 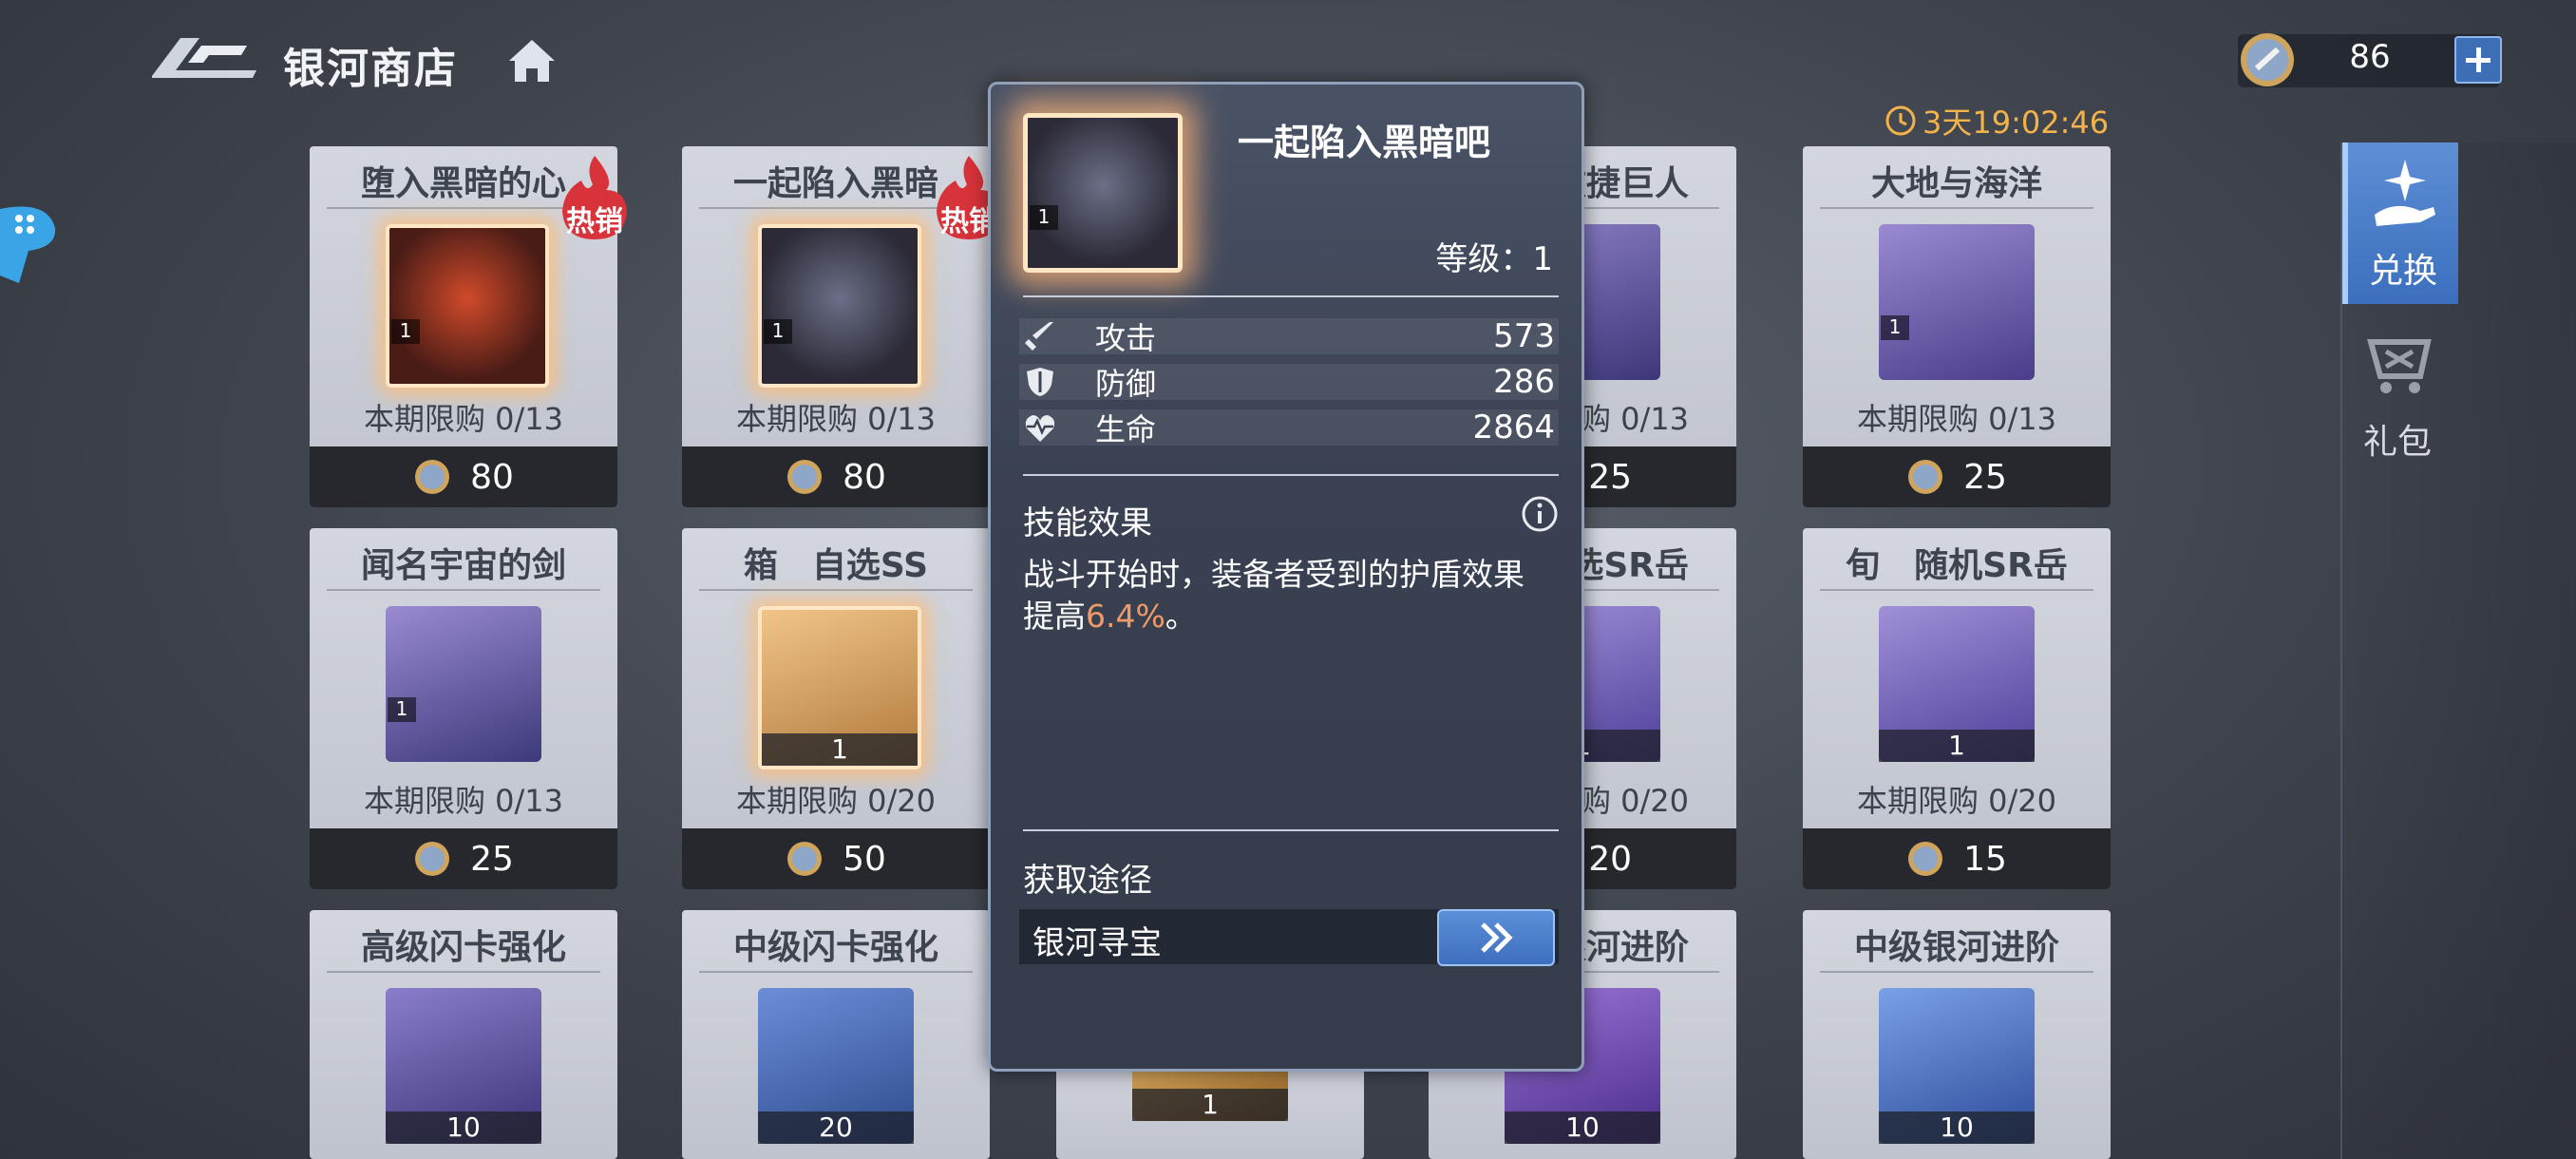 What do you see at coordinates (30, 242) in the screenshot?
I see `floating-assistant-button` at bounding box center [30, 242].